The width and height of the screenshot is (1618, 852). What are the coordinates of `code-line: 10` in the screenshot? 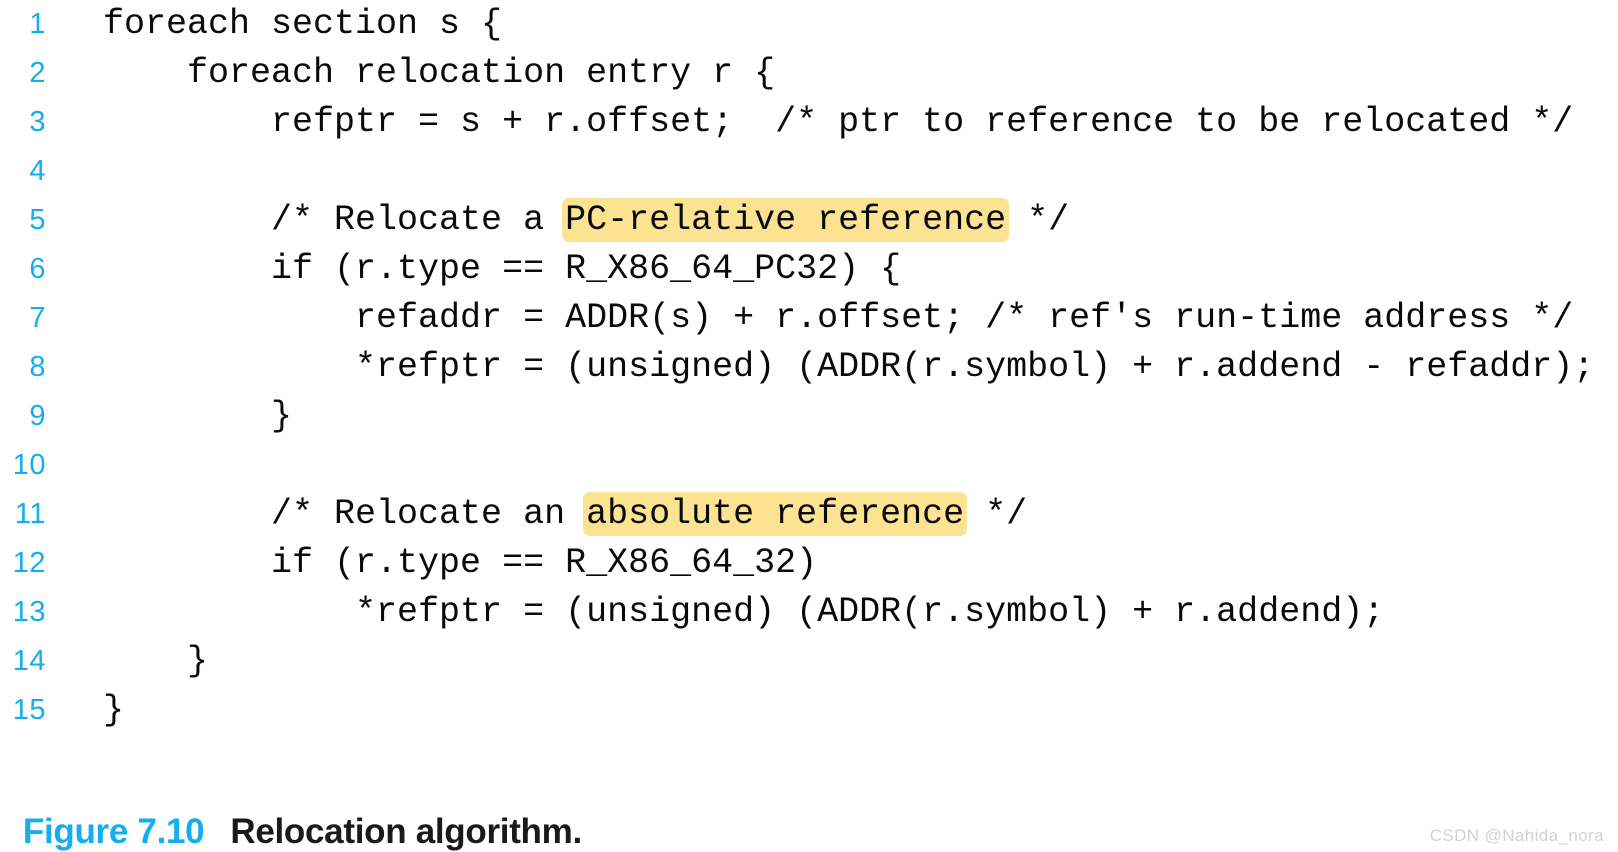 It's located at (809, 465).